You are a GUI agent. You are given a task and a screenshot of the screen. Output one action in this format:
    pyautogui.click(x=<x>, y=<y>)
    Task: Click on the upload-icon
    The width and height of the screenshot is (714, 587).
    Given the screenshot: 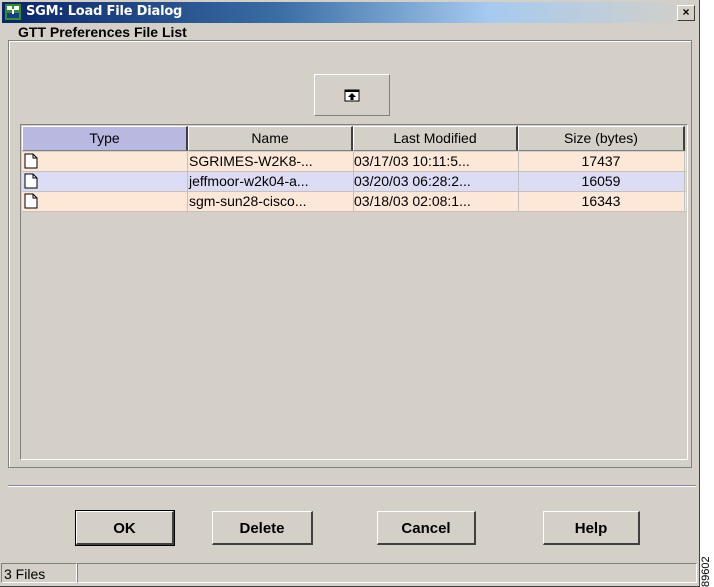 What is the action you would take?
    pyautogui.click(x=352, y=95)
    